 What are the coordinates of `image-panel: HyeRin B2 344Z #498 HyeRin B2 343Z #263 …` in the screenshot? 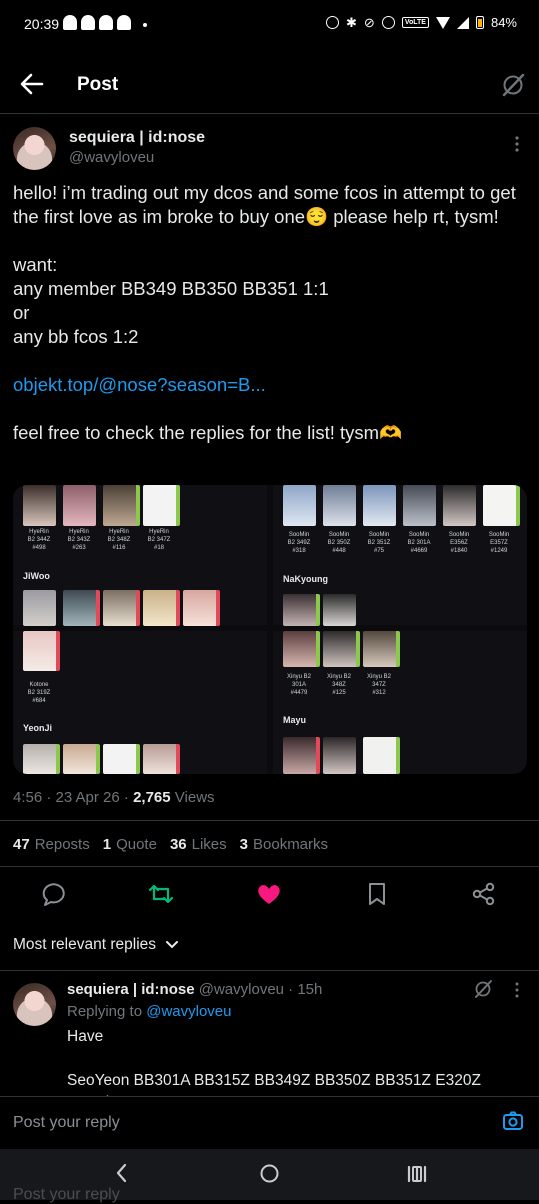 It's located at (140, 555).